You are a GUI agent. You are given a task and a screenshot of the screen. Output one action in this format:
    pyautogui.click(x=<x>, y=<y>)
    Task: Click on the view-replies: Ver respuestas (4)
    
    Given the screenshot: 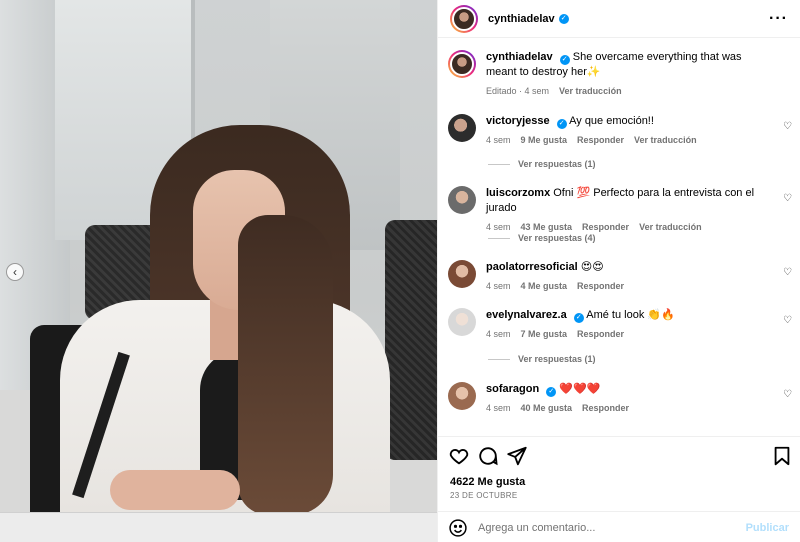 What is the action you would take?
    pyautogui.click(x=542, y=238)
    